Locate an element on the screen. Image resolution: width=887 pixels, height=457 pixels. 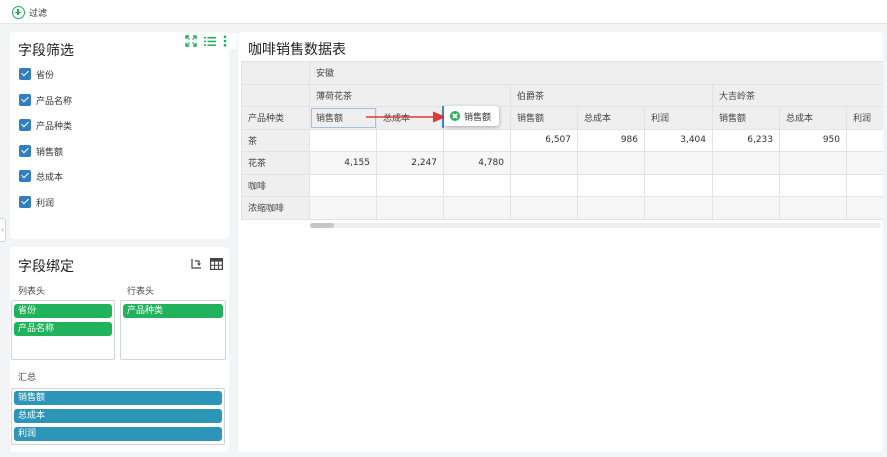
filter-label: 过滤 is located at coordinates (38, 13).